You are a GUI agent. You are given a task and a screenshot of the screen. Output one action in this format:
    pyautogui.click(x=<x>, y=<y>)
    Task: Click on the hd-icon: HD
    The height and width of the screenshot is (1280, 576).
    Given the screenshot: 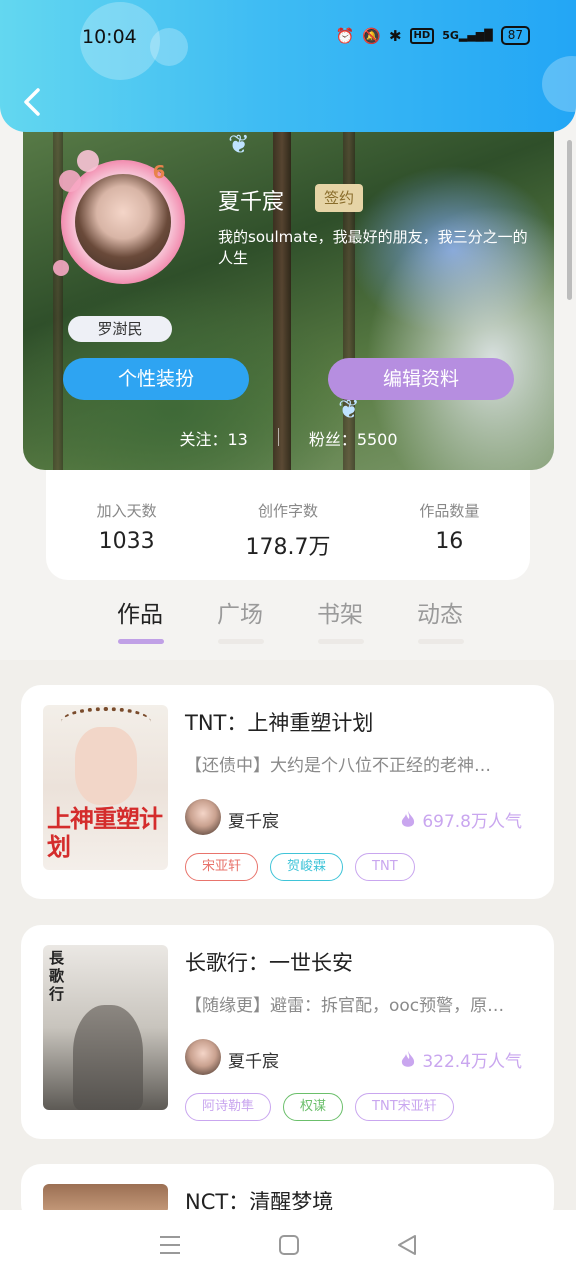 What is the action you would take?
    pyautogui.click(x=422, y=35)
    